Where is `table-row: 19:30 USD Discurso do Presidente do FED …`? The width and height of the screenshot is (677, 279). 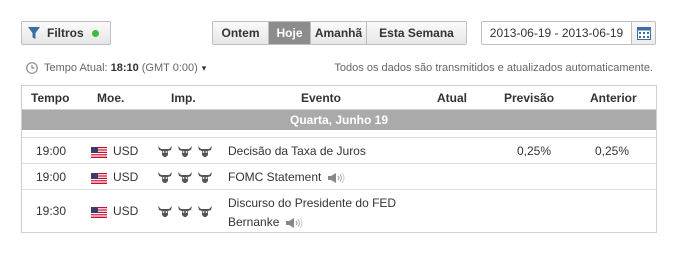 table-row: 19:30 USD Discurso do Presidente do FED … is located at coordinates (339, 211).